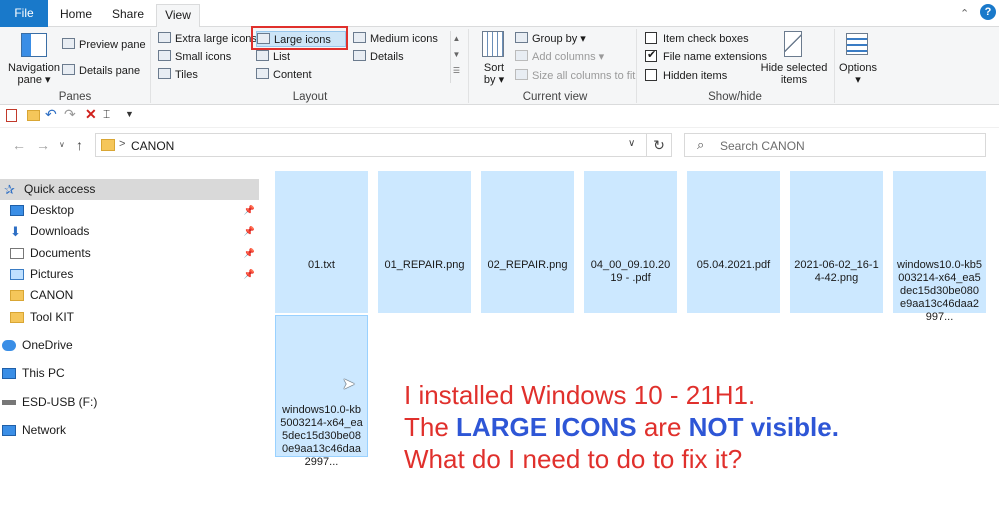 The image size is (999, 506). I want to click on properties-icon, so click(11, 115).